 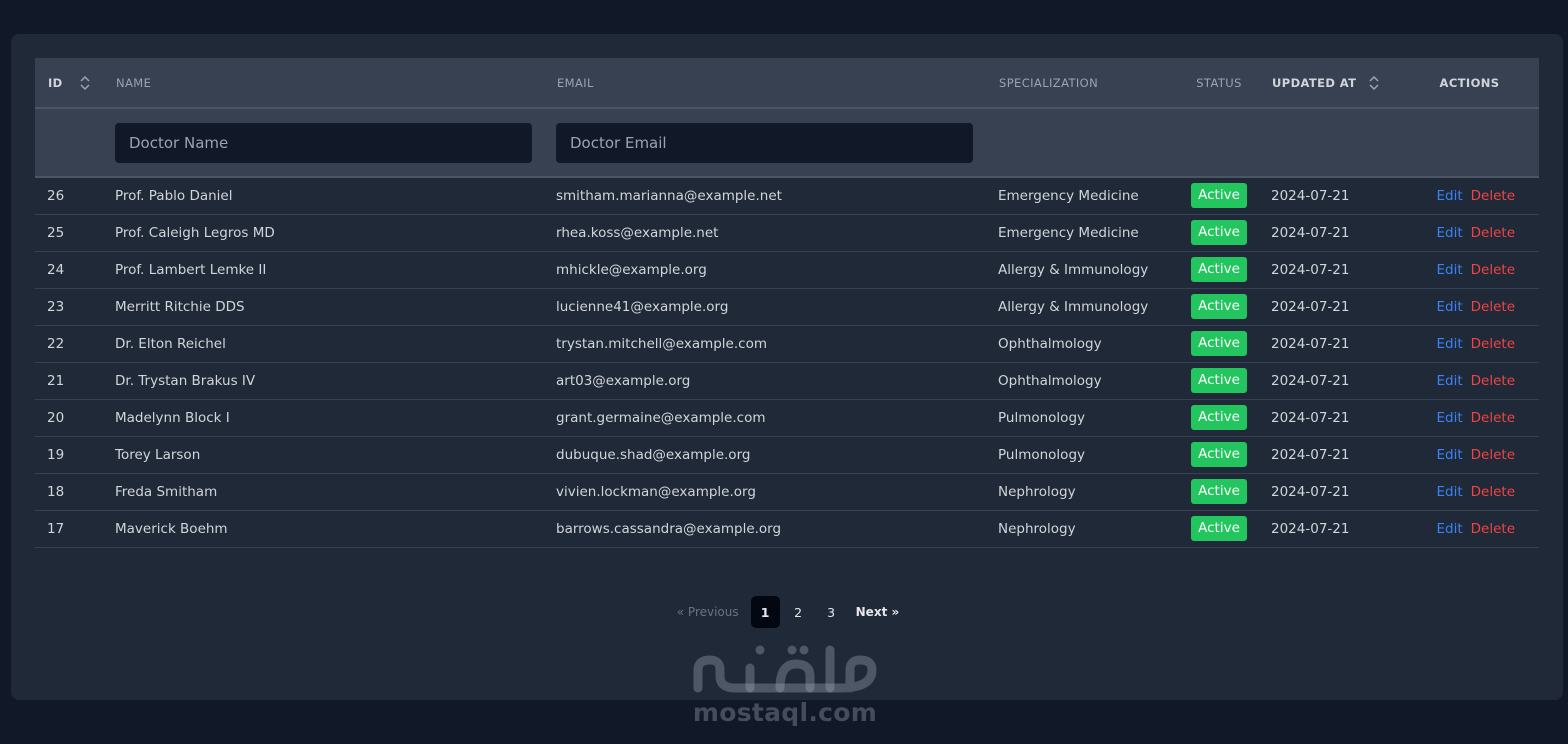 I want to click on filter-row, so click(x=787, y=143).